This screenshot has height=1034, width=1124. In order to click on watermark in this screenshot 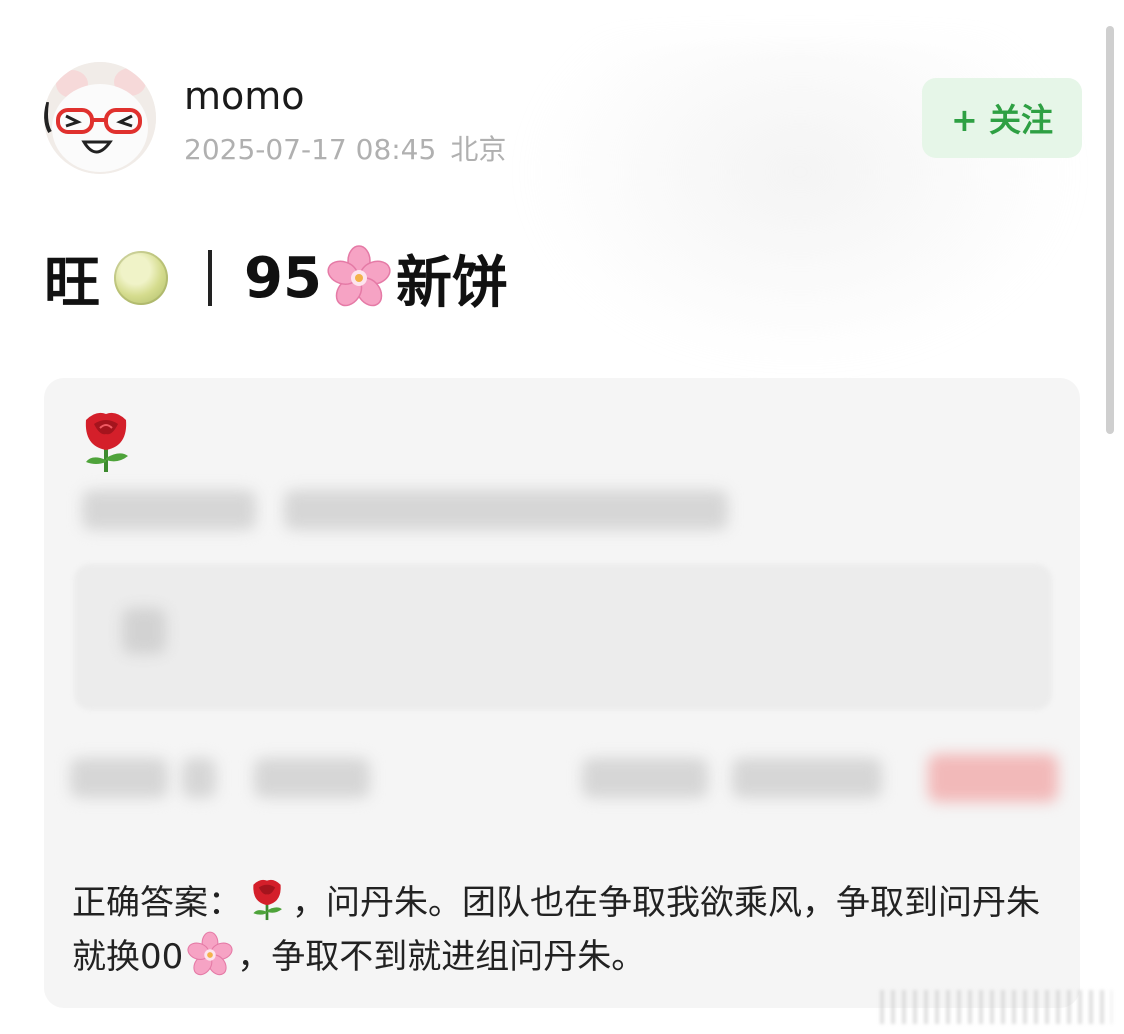, I will do `click(996, 1007)`.